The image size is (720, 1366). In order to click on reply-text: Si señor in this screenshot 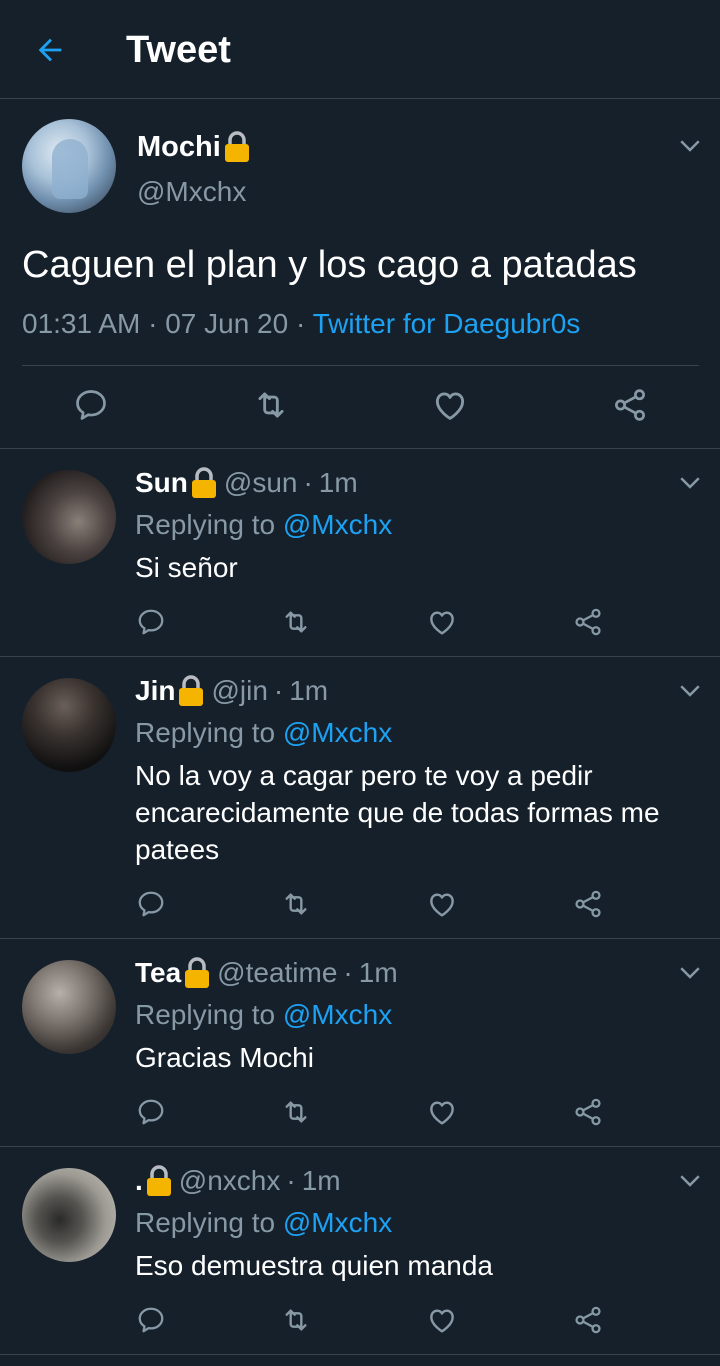, I will do `click(186, 567)`.